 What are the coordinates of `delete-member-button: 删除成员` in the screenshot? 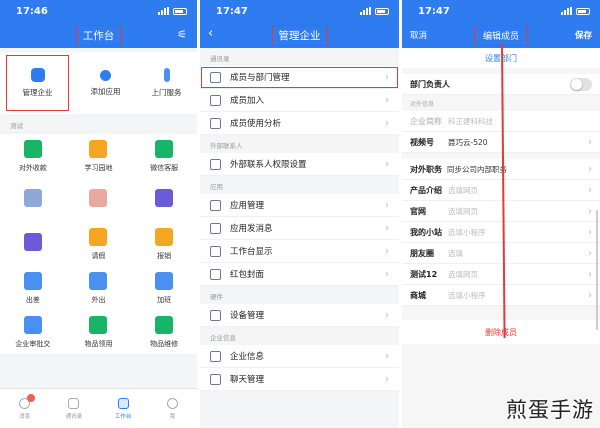 It's located at (501, 332).